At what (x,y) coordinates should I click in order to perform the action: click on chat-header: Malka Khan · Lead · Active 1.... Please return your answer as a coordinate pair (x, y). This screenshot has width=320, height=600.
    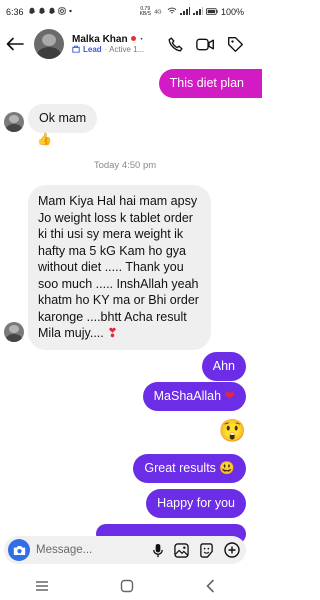
    Looking at the image, I should click on (125, 44).